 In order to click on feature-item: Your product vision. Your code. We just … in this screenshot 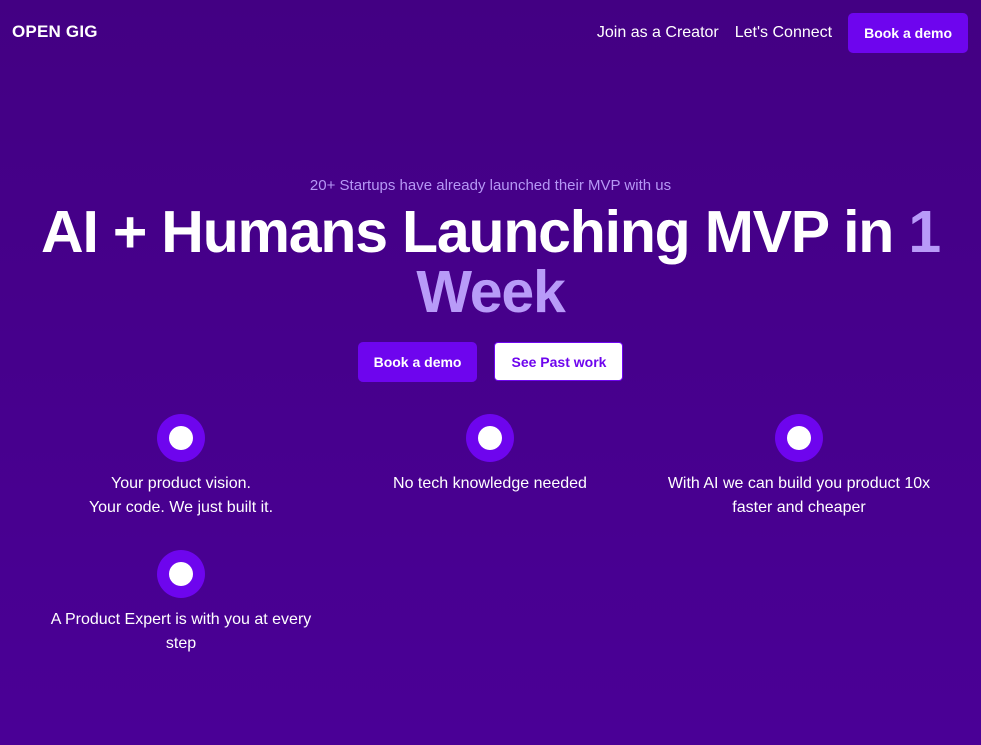, I will do `click(181, 467)`.